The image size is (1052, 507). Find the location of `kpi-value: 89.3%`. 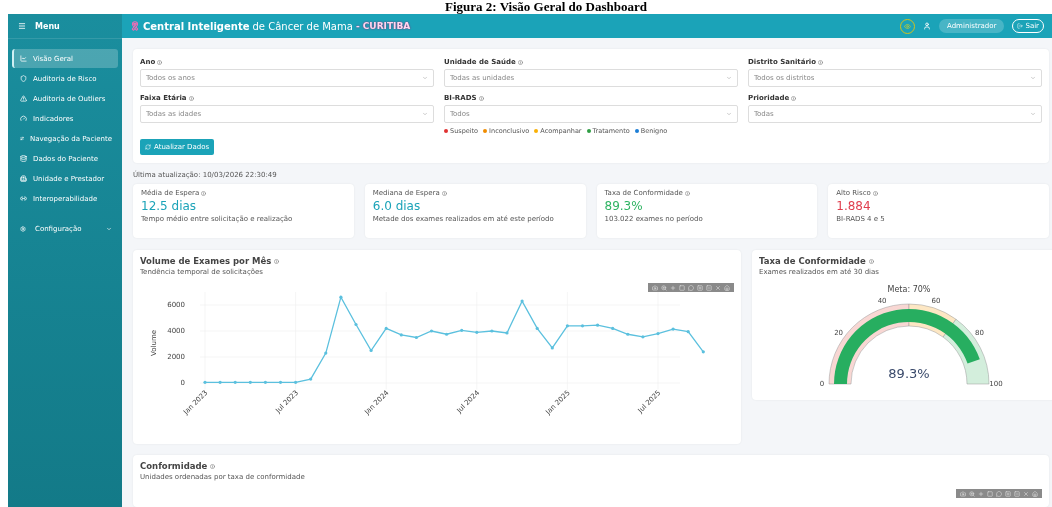

kpi-value: 89.3% is located at coordinates (624, 206).